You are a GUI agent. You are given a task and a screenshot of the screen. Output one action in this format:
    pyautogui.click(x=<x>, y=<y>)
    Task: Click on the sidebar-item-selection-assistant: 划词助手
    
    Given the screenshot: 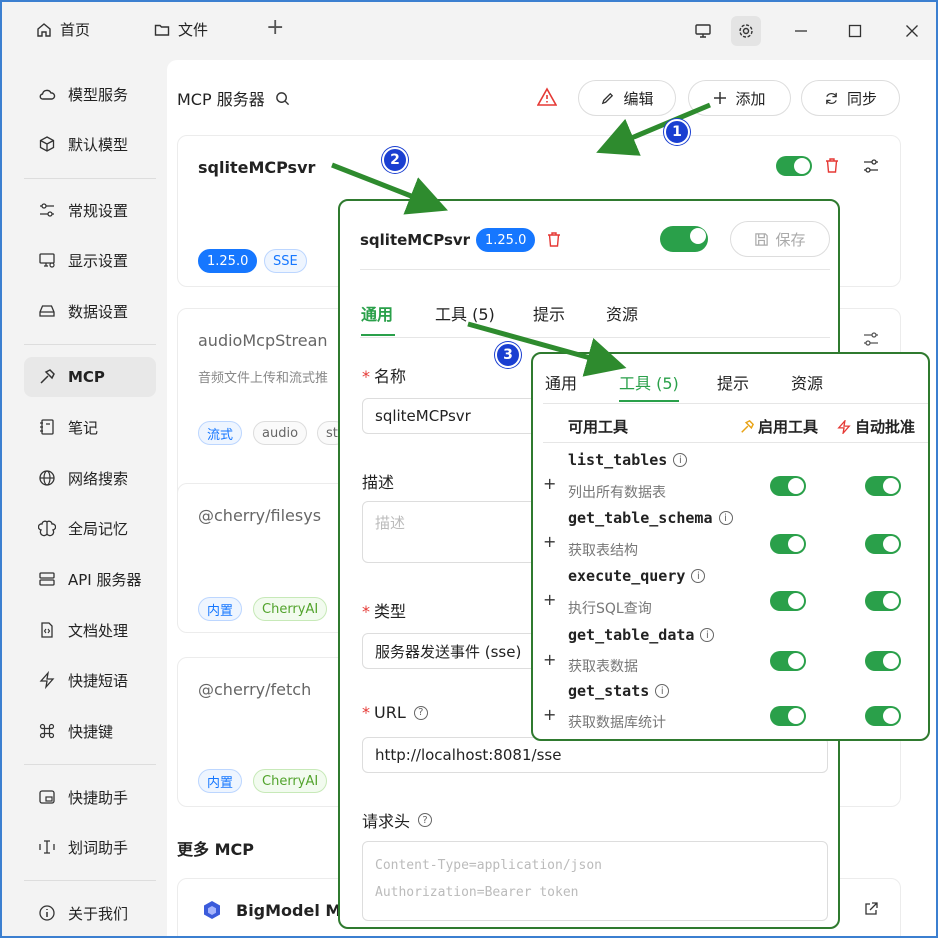 What is the action you would take?
    pyautogui.click(x=90, y=847)
    